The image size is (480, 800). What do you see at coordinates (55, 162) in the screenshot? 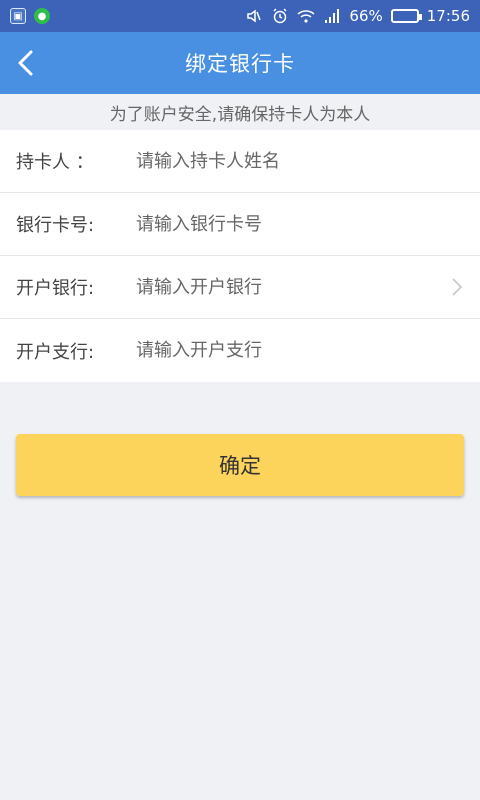
I see `cardholder-label: 持卡人 ：` at bounding box center [55, 162].